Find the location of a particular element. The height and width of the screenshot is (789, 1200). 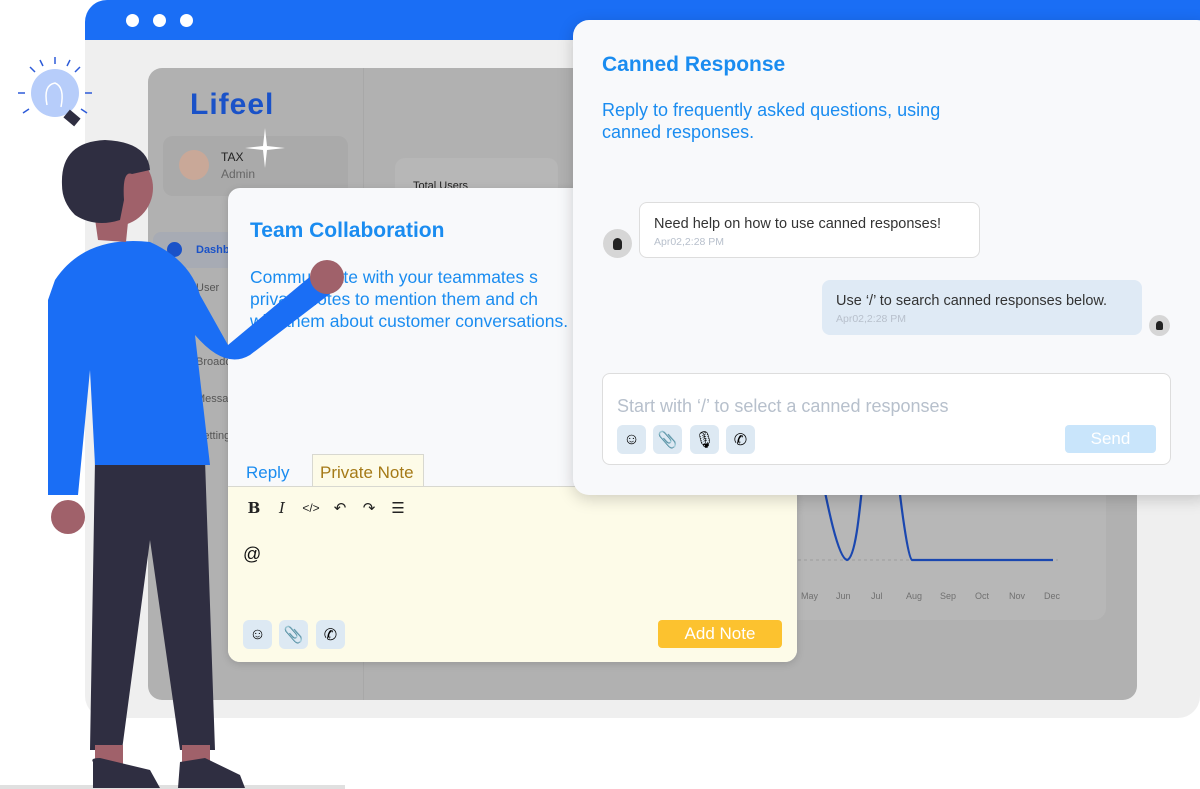

month-label: May is located at coordinates (810, 596).